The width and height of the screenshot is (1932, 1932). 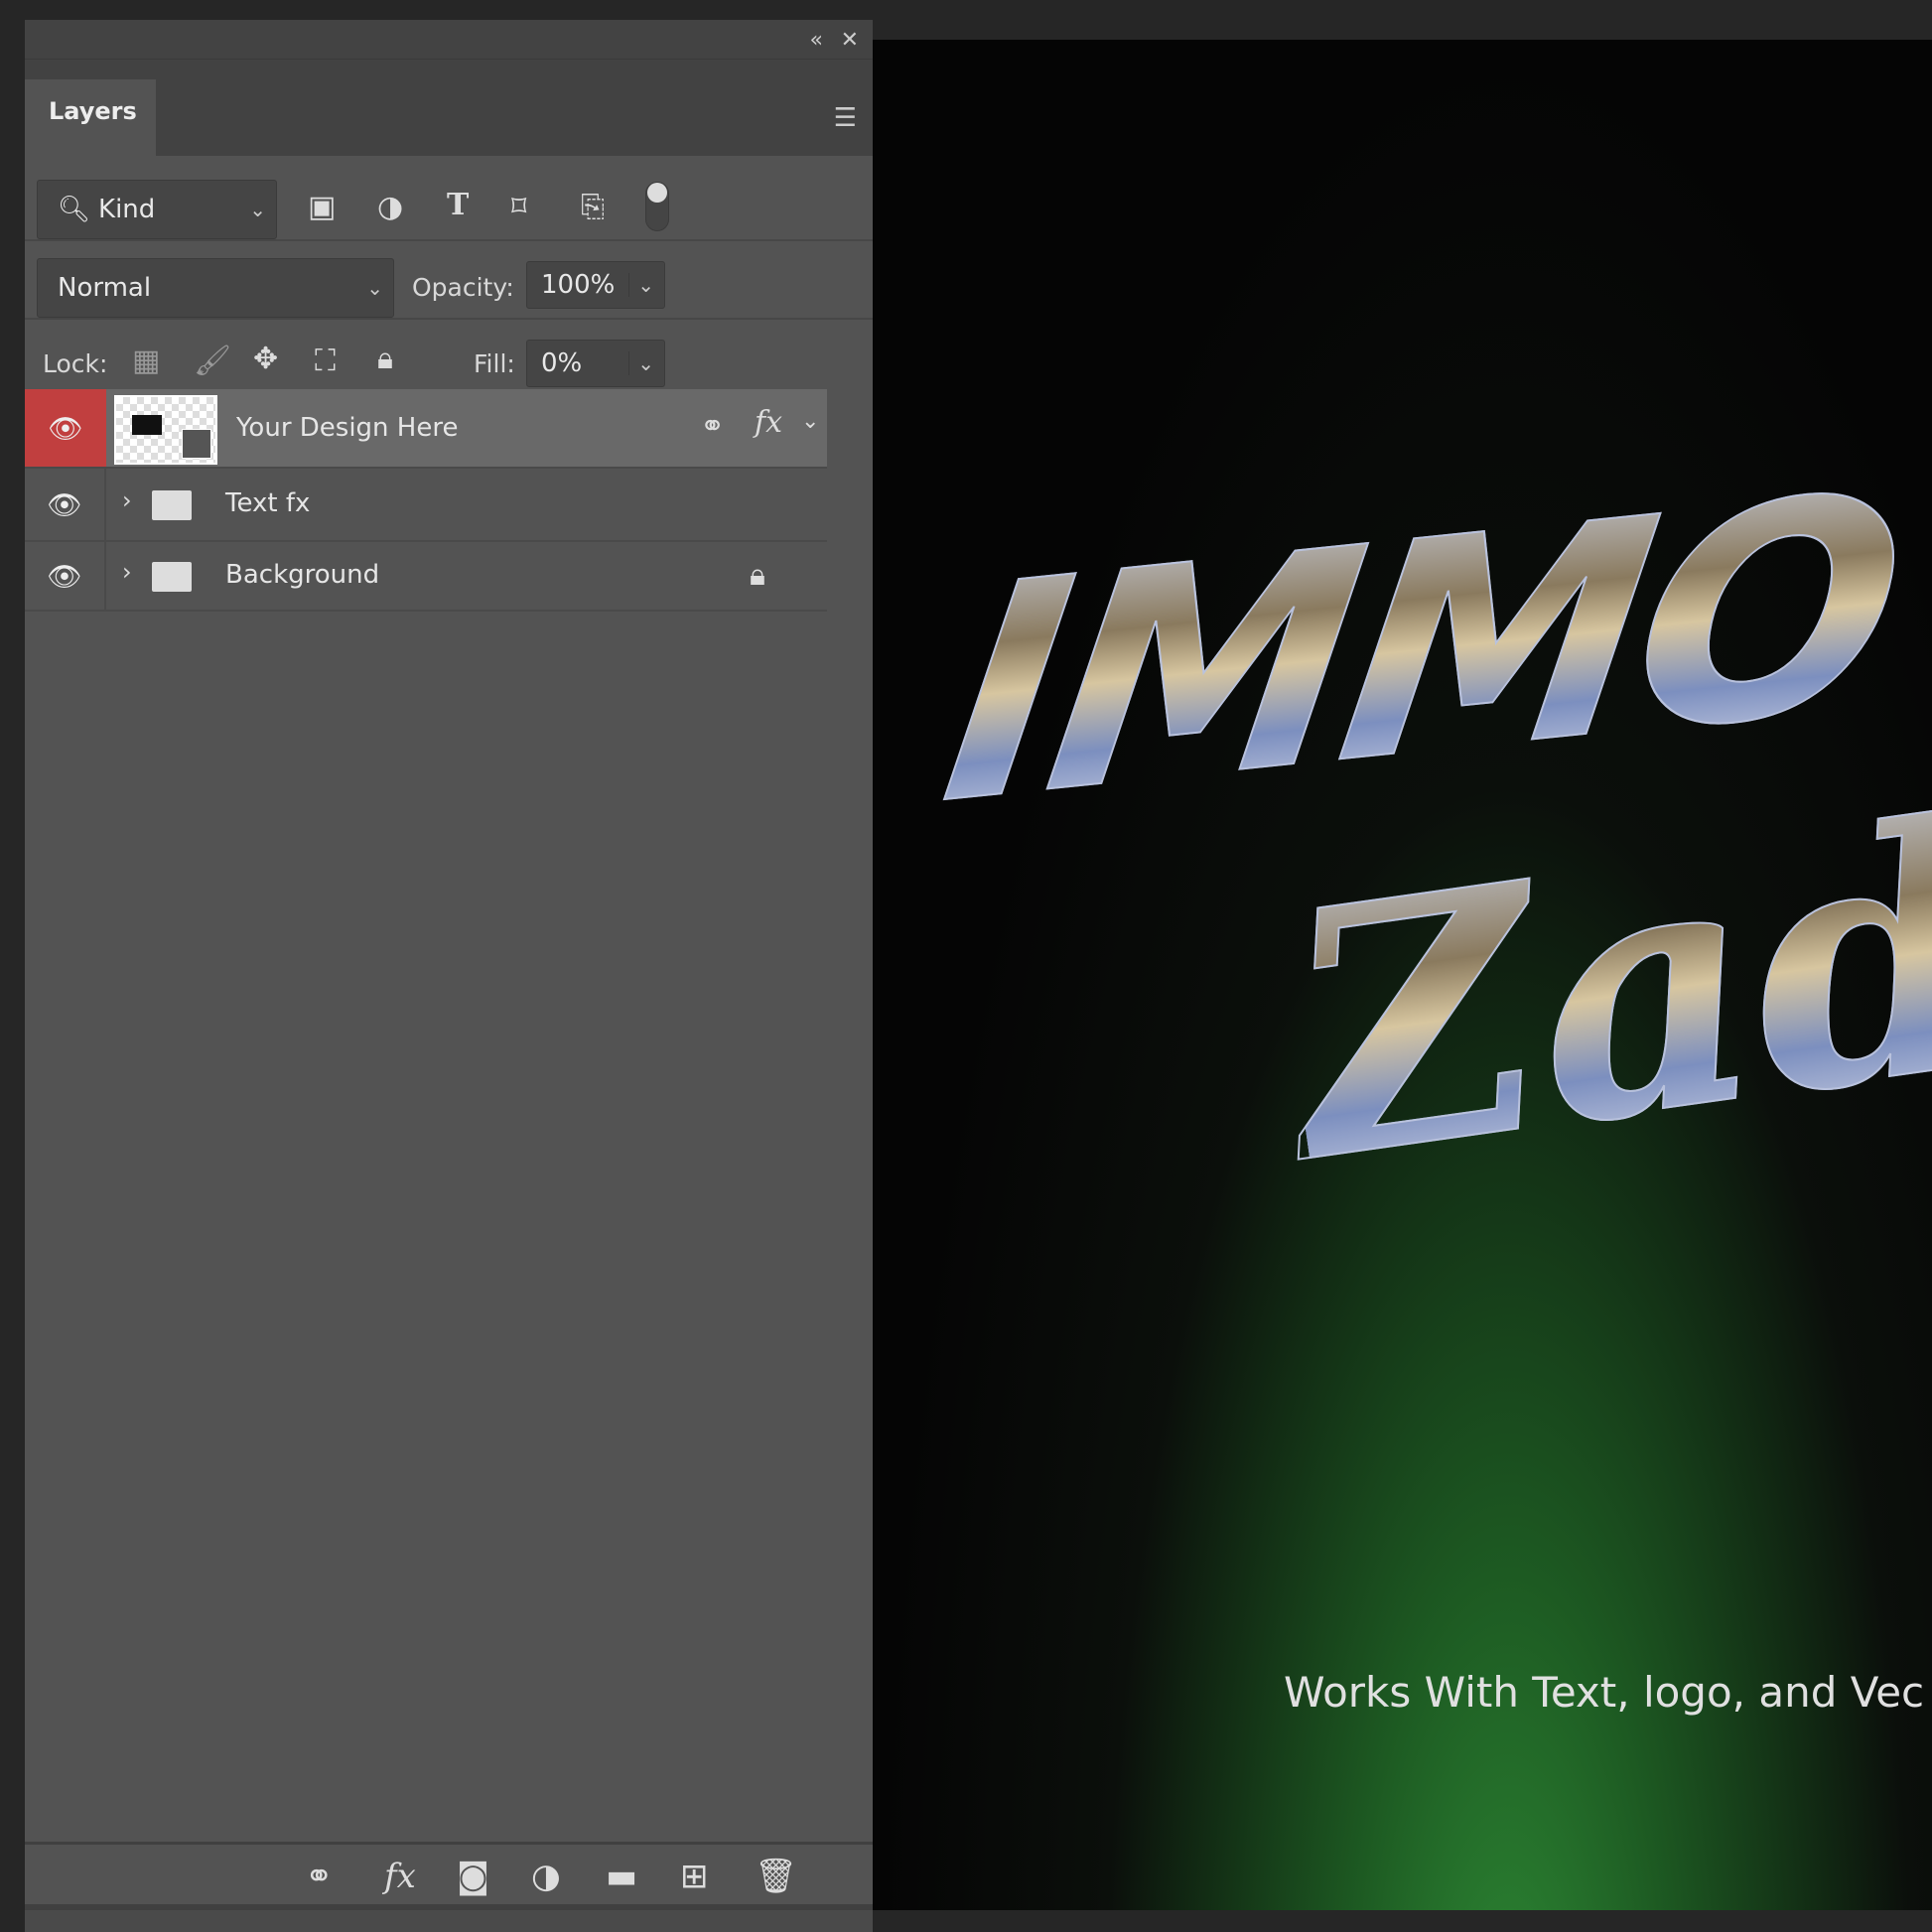 I want to click on opacity-input: 100% ⌄, so click(x=595, y=285).